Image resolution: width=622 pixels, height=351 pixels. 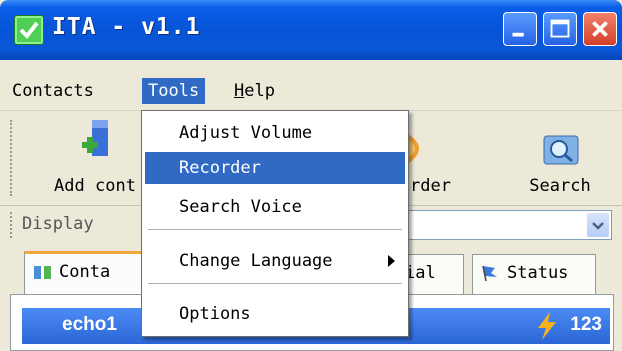 What do you see at coordinates (430, 186) in the screenshot?
I see `recorder-label: rder` at bounding box center [430, 186].